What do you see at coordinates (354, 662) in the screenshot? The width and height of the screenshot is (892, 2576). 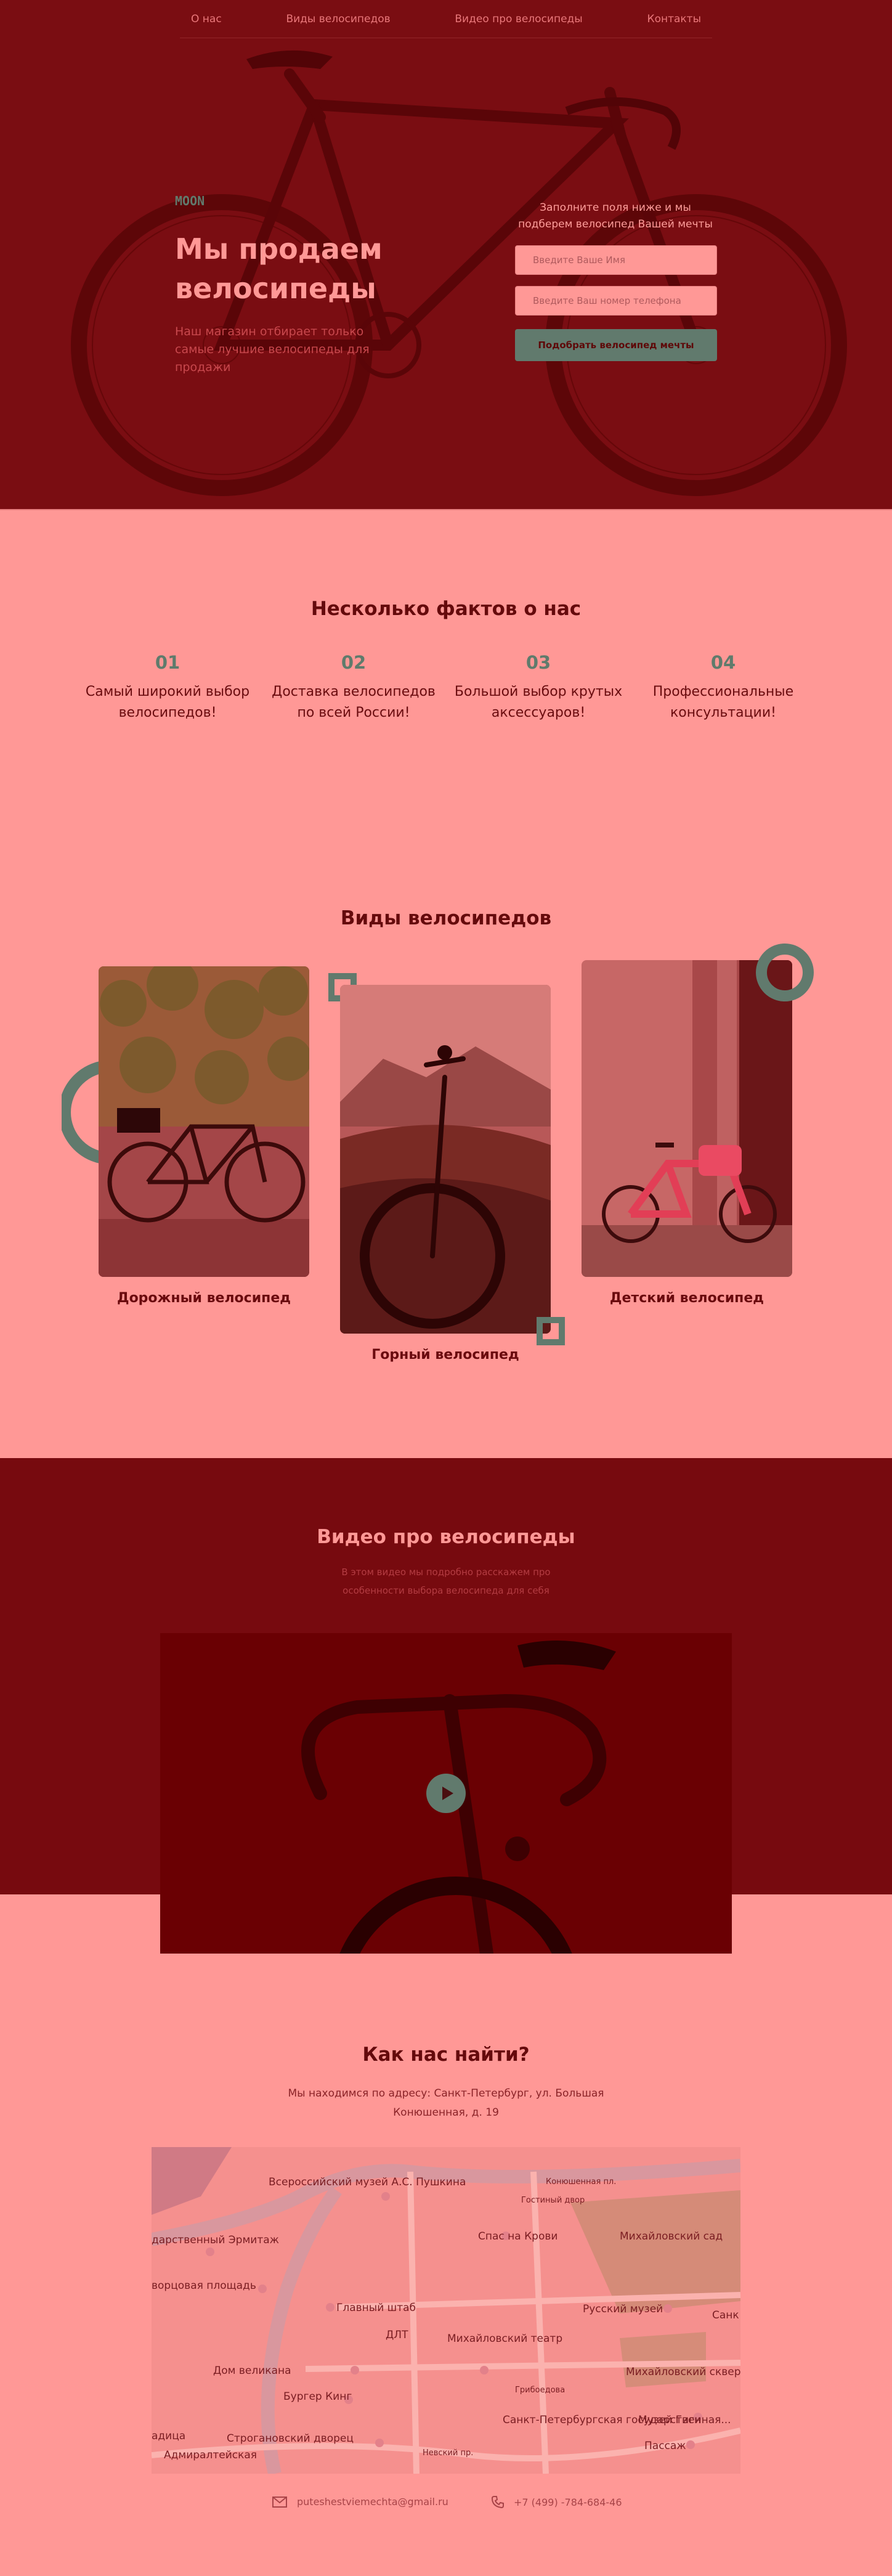 I see `fact-number: 02` at bounding box center [354, 662].